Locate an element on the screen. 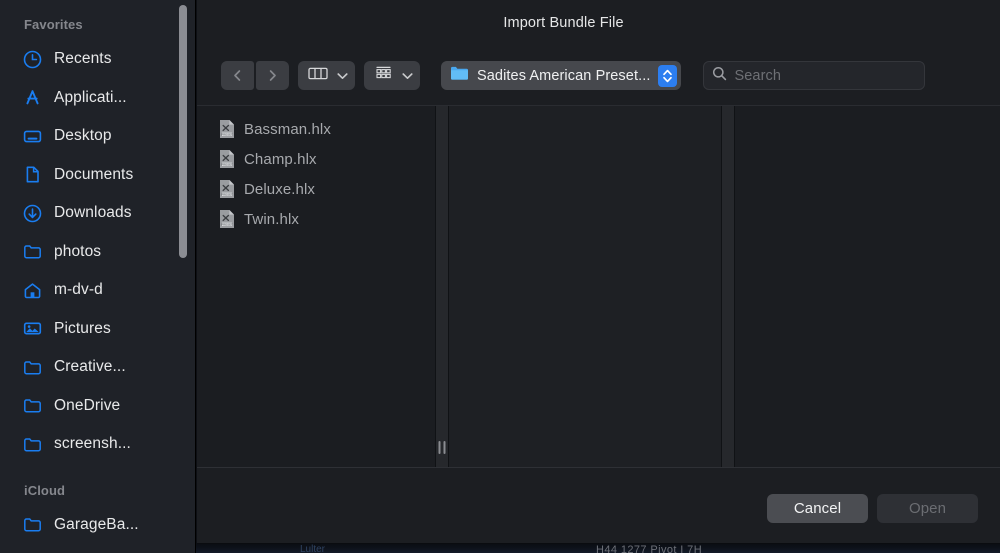 The width and height of the screenshot is (1000, 553). file-name-label: Deluxe.hlx is located at coordinates (280, 189).